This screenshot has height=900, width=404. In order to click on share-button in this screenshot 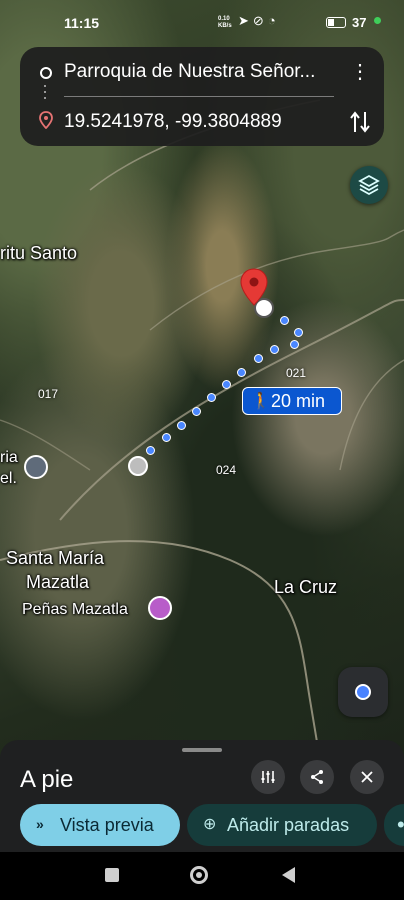, I will do `click(317, 777)`.